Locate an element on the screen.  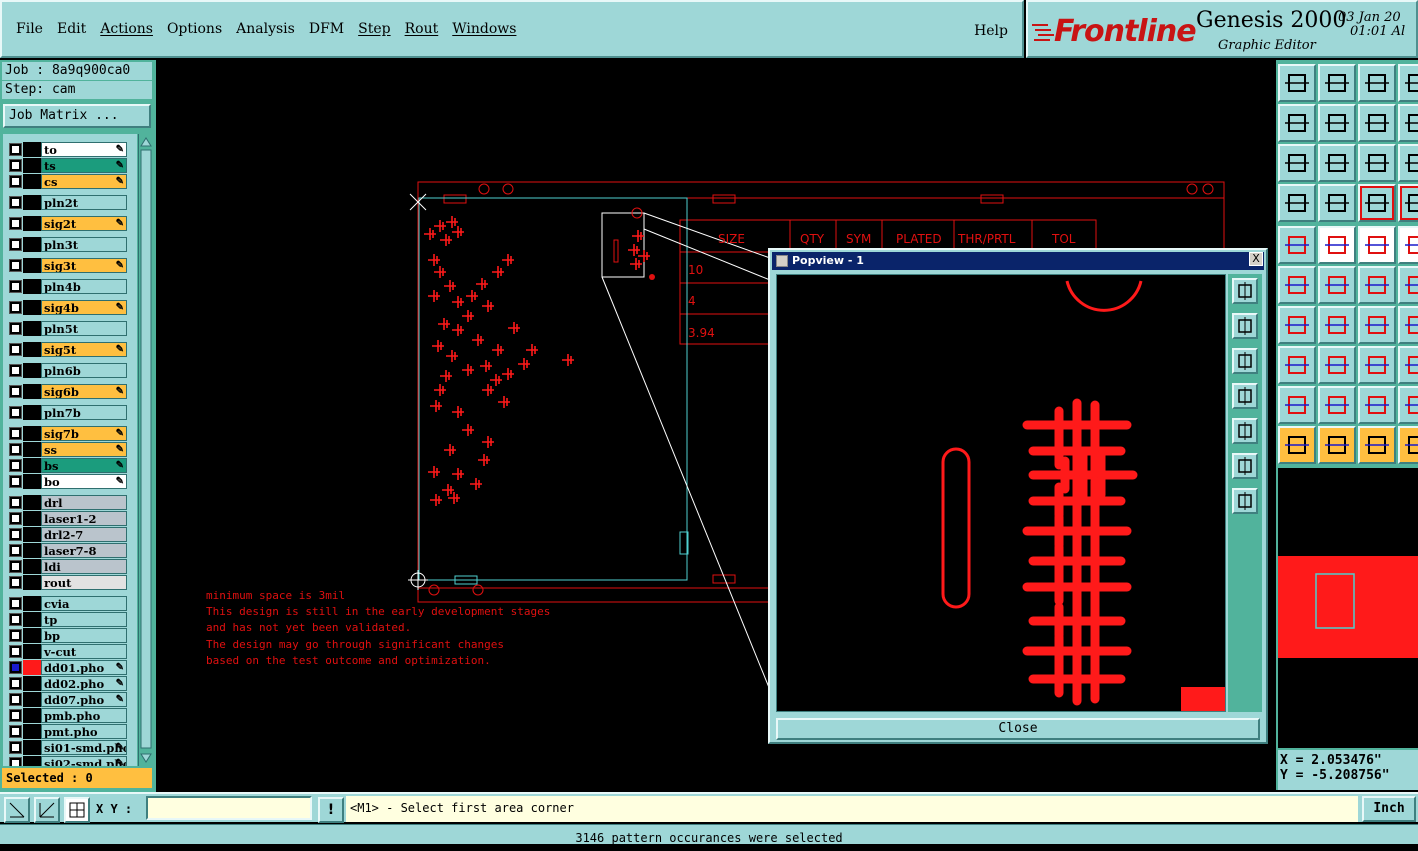
layer-name: ldi is located at coordinates (84, 566).